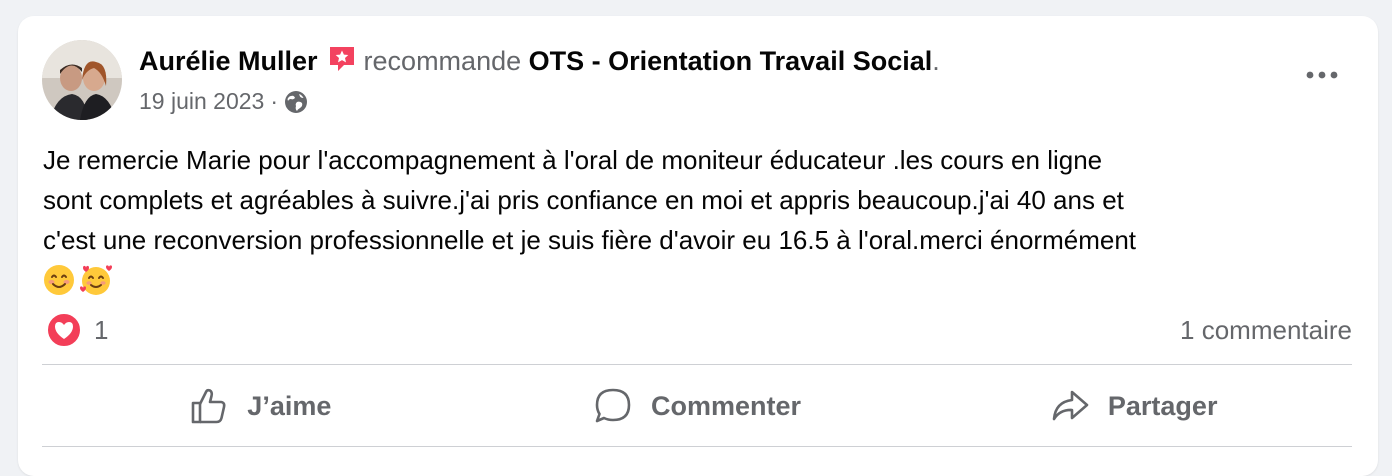 Image resolution: width=1392 pixels, height=476 pixels. What do you see at coordinates (693, 280) in the screenshot?
I see `emoji-row` at bounding box center [693, 280].